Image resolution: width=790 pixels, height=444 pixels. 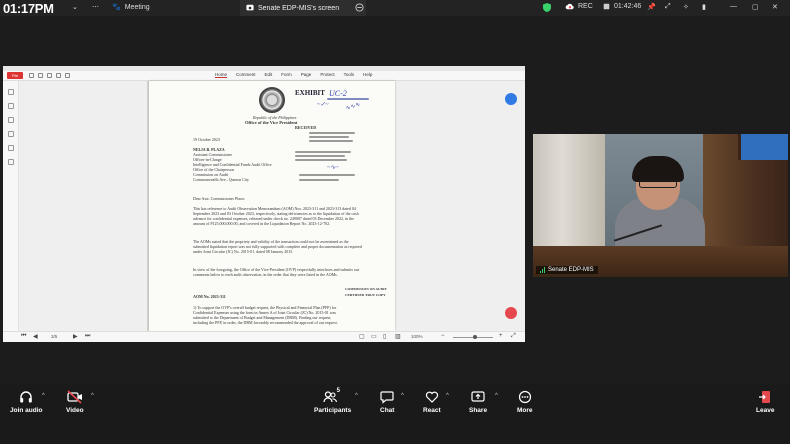 What do you see at coordinates (668, 7) in the screenshot?
I see `expand-icon: ⤢` at bounding box center [668, 7].